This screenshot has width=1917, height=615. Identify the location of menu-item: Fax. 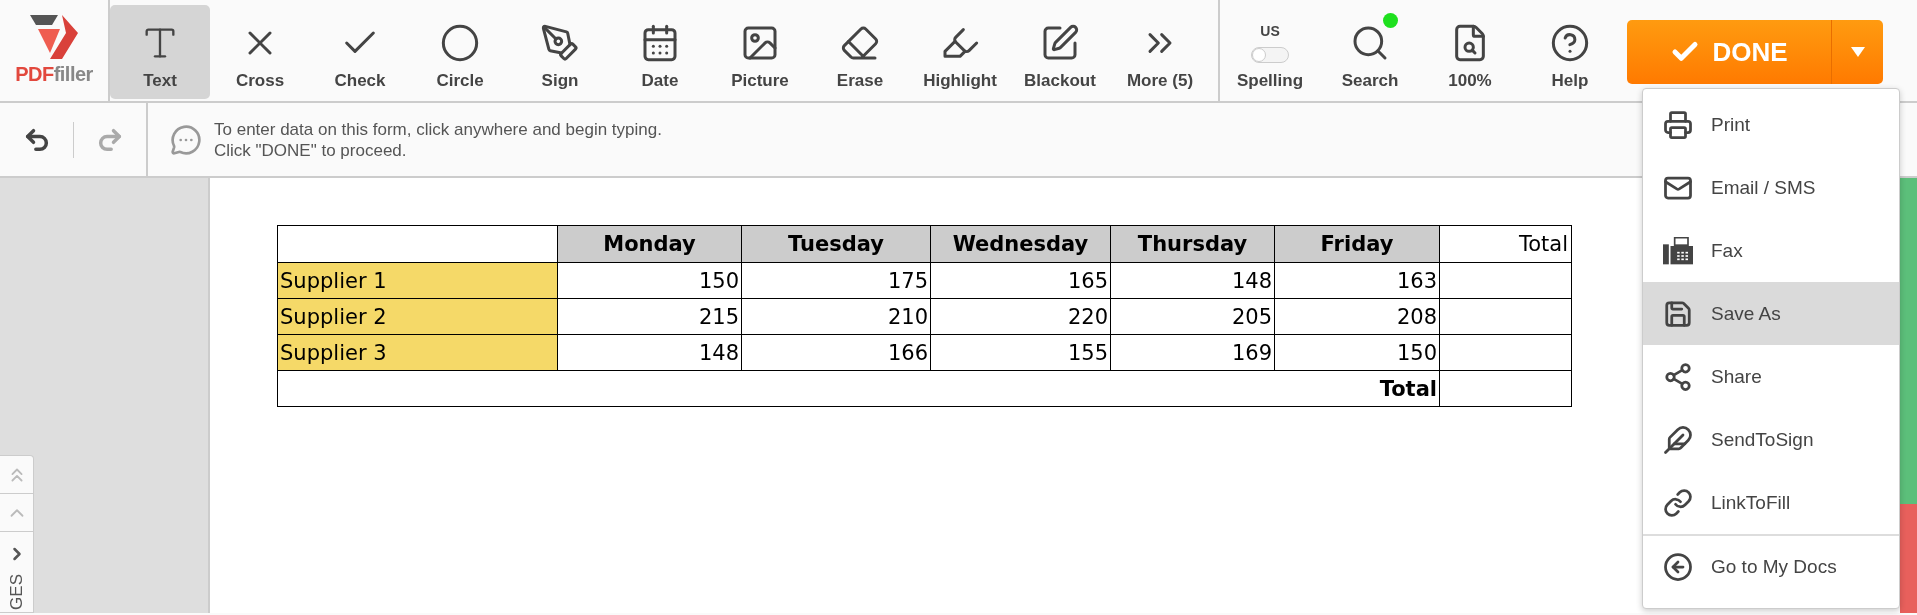
(1771, 250).